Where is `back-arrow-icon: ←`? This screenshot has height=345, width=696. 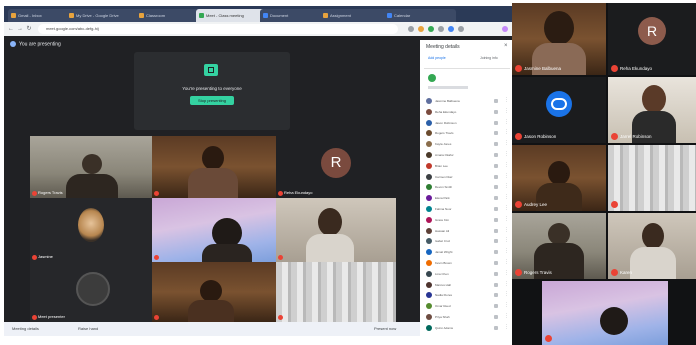
back-arrow-icon: ← is located at coordinates (11, 29).